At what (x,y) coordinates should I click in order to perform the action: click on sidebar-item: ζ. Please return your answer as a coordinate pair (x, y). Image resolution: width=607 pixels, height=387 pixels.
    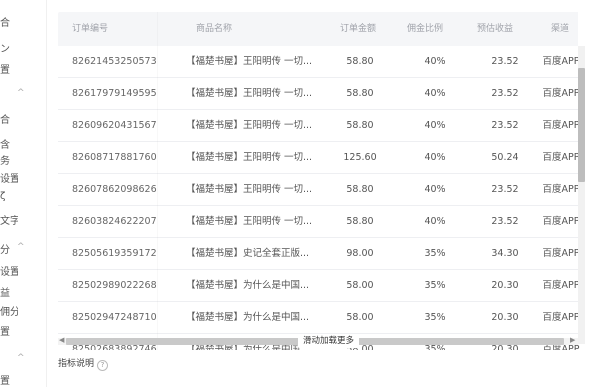
    Looking at the image, I should click on (9, 196).